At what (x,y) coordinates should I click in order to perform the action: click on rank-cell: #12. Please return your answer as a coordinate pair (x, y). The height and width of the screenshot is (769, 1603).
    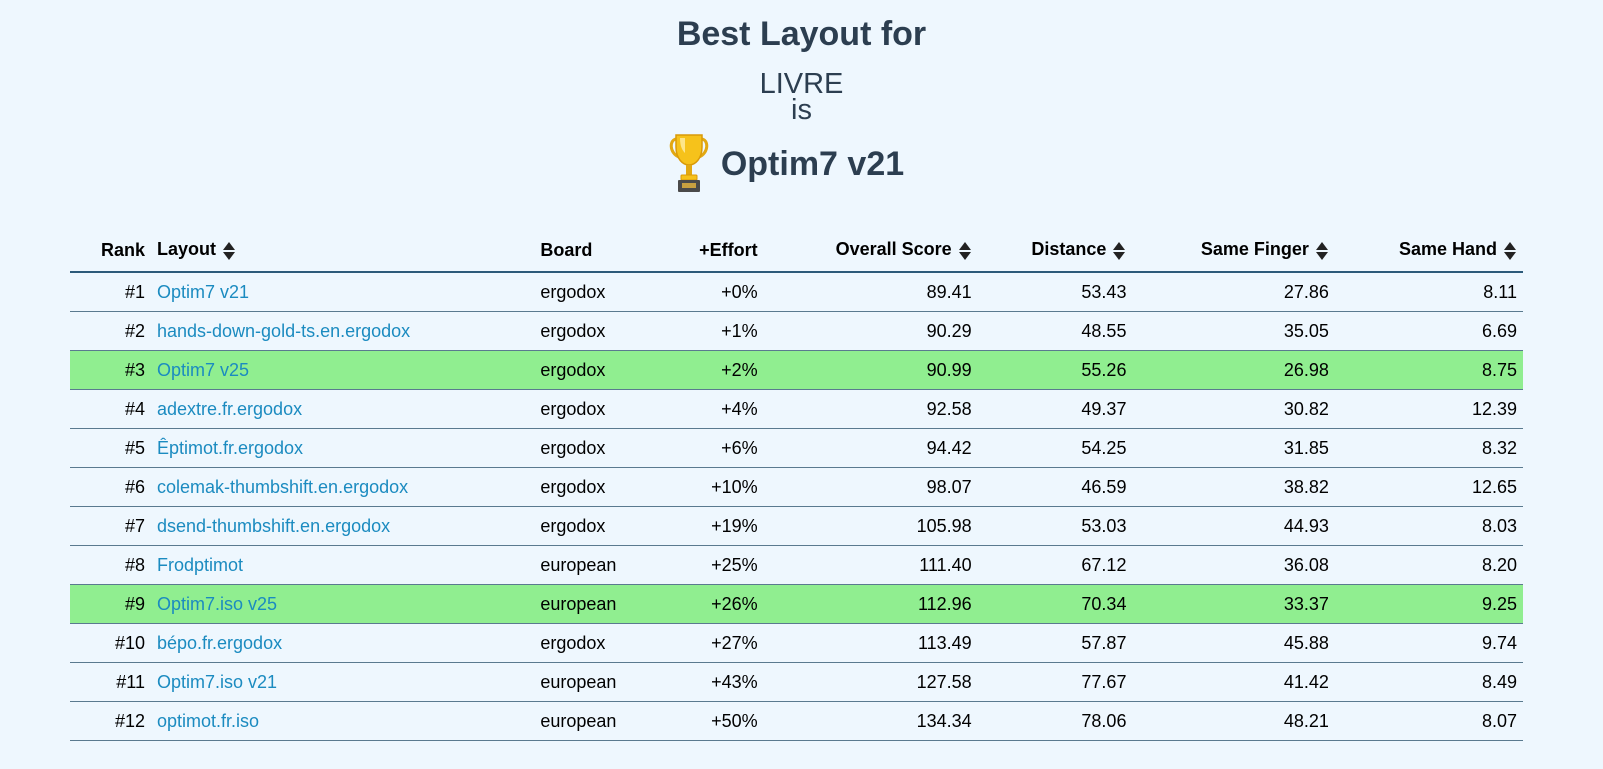
    Looking at the image, I should click on (110, 721).